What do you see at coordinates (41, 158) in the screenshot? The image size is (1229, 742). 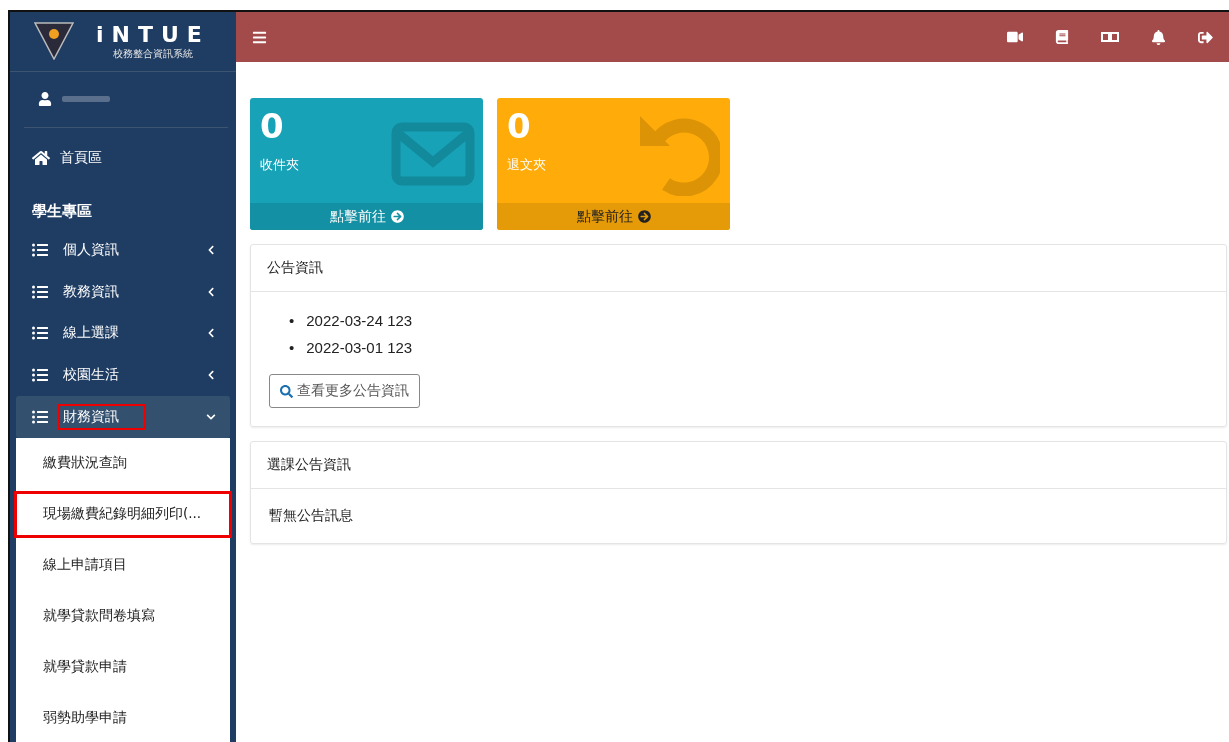 I see `home-icon` at bounding box center [41, 158].